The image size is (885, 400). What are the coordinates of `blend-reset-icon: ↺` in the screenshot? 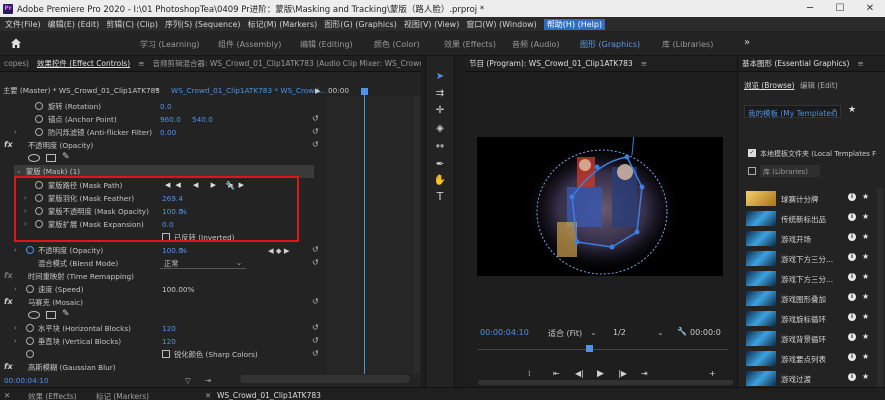 It's located at (315, 262).